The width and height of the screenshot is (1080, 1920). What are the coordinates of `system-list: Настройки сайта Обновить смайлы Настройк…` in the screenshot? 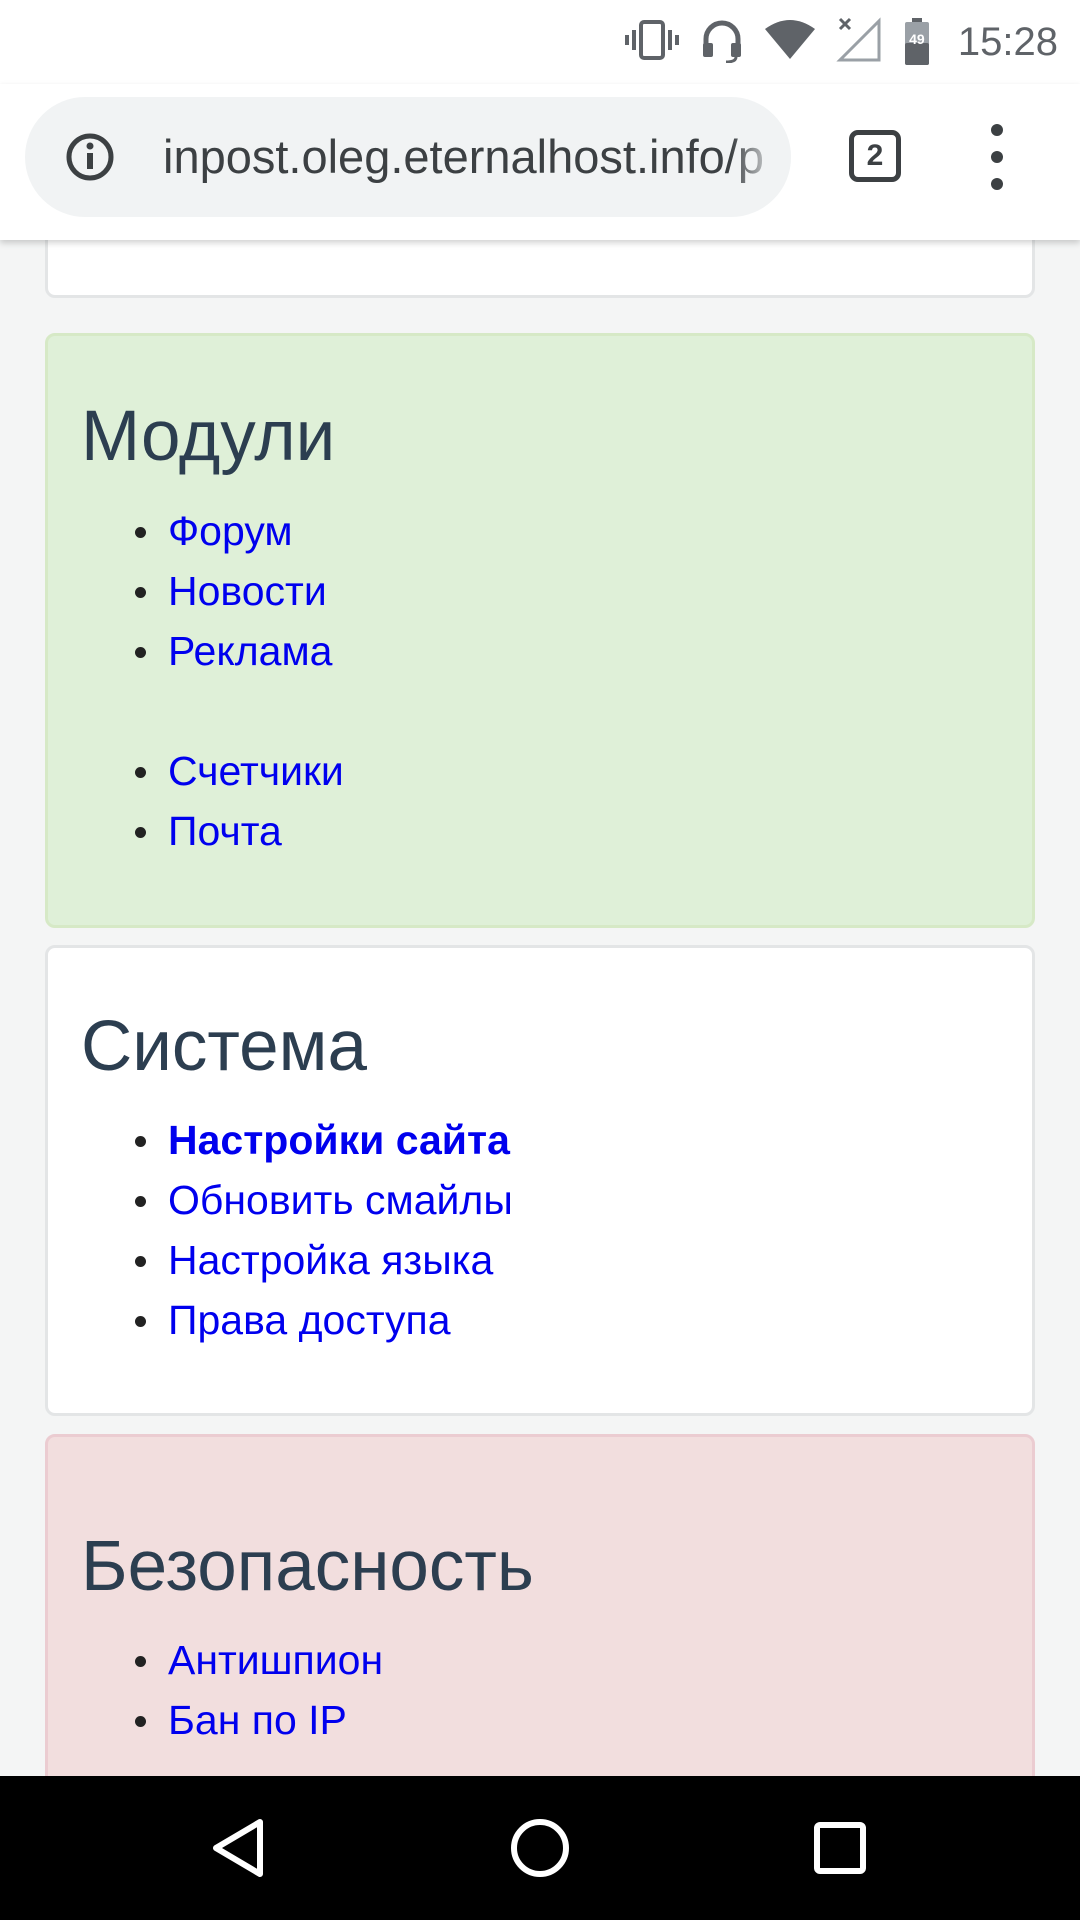 It's located at (324, 1230).